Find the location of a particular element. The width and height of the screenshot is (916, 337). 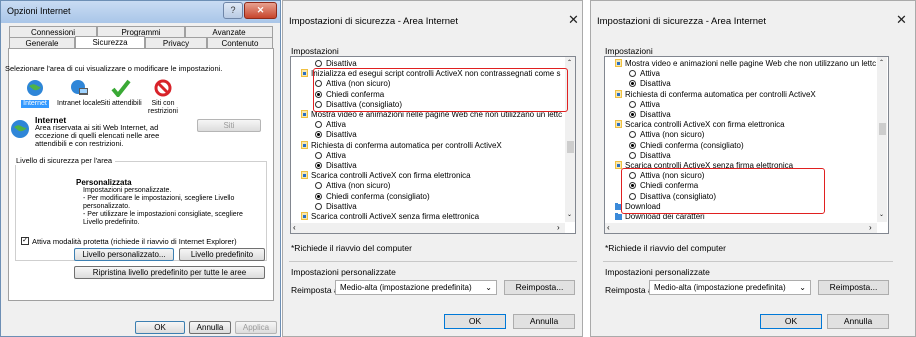

window-title: Opzioni Internet is located at coordinates (39, 11).